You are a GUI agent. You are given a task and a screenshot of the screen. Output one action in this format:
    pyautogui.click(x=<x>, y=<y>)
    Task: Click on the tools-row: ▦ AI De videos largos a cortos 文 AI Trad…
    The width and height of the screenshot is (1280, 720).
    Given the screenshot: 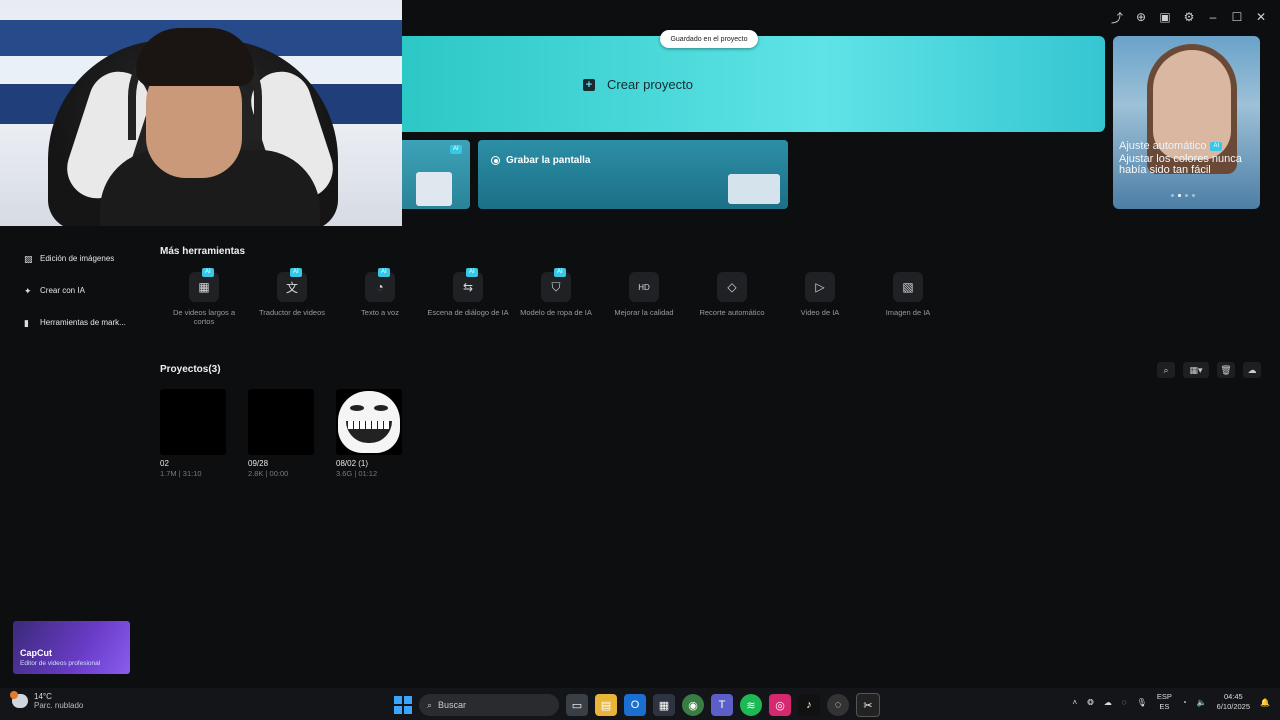 What is the action you would take?
    pyautogui.click(x=556, y=297)
    